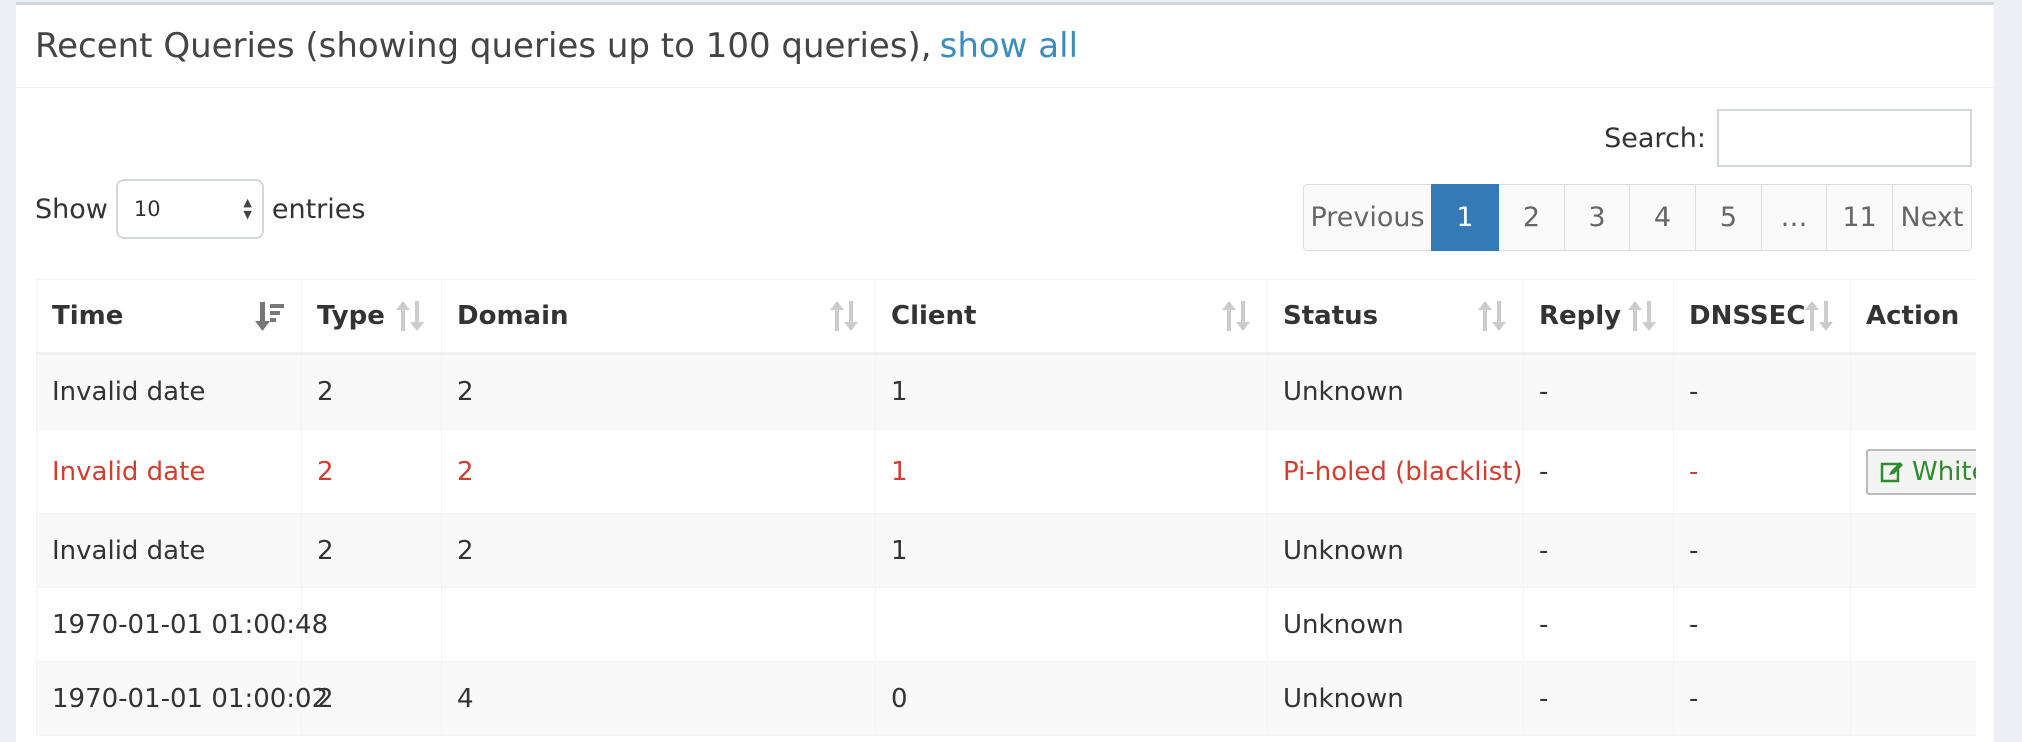  I want to click on entries-label: entries, so click(318, 209).